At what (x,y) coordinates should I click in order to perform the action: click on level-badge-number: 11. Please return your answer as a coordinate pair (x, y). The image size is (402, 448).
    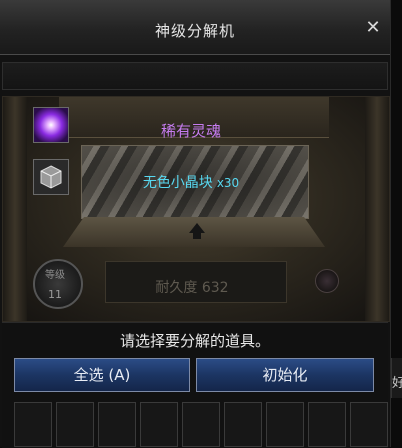
    Looking at the image, I should click on (55, 294).